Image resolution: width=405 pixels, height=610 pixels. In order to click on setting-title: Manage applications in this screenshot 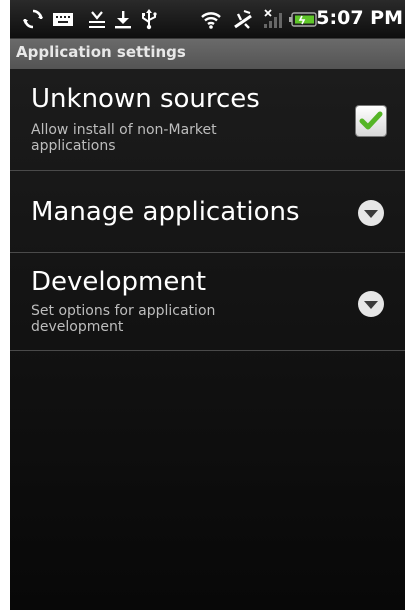, I will do `click(165, 212)`.